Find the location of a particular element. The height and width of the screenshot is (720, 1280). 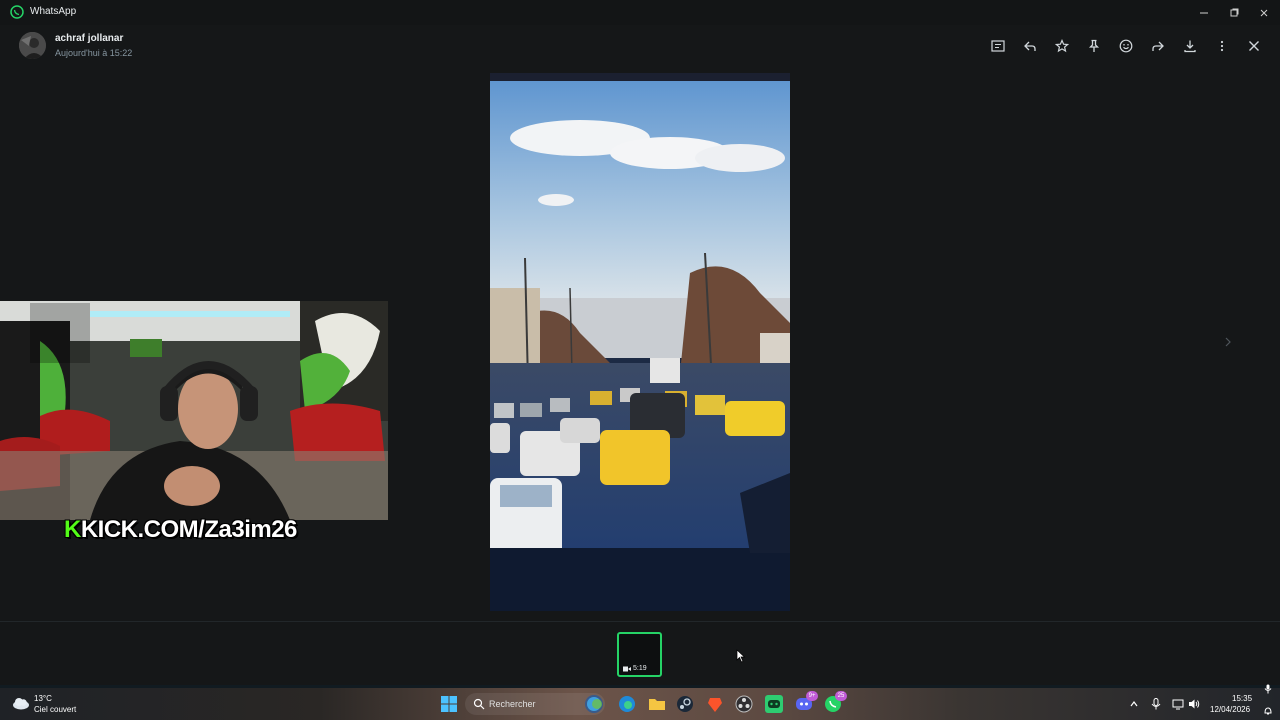

more-options-button is located at coordinates (1222, 46).